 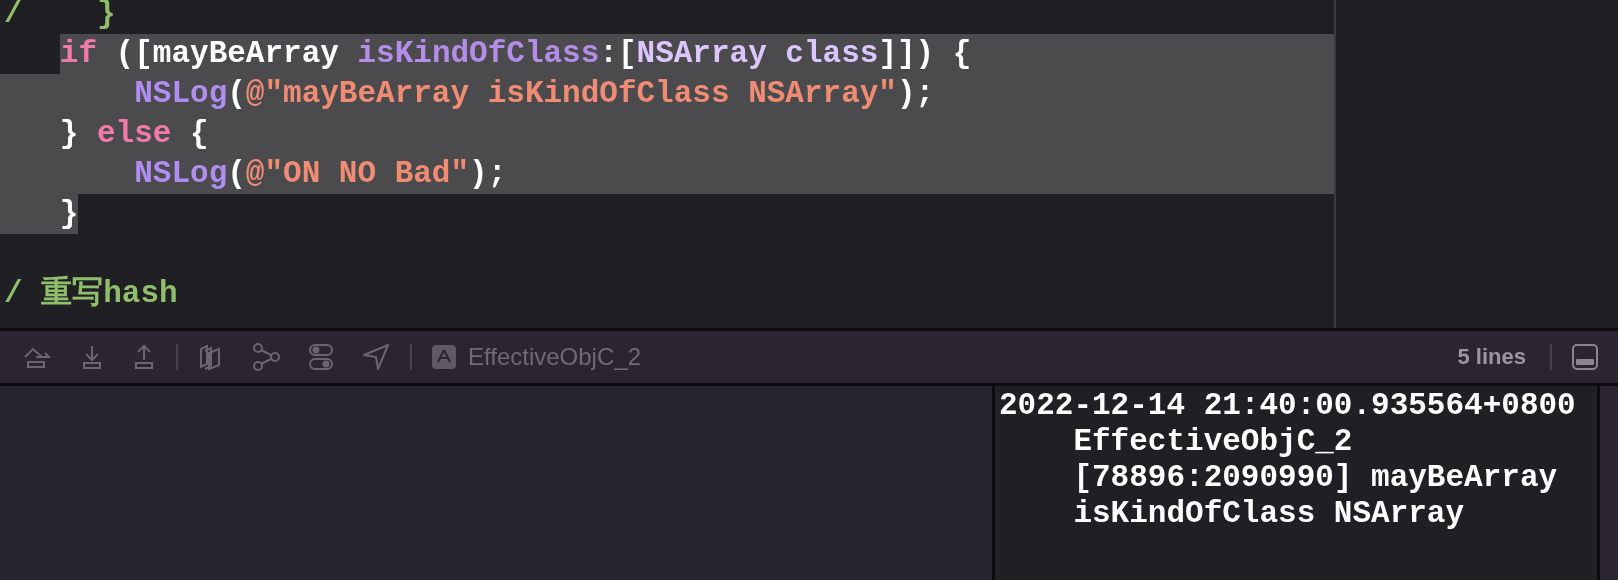 I want to click on code-token: if, so click(x=78, y=54).